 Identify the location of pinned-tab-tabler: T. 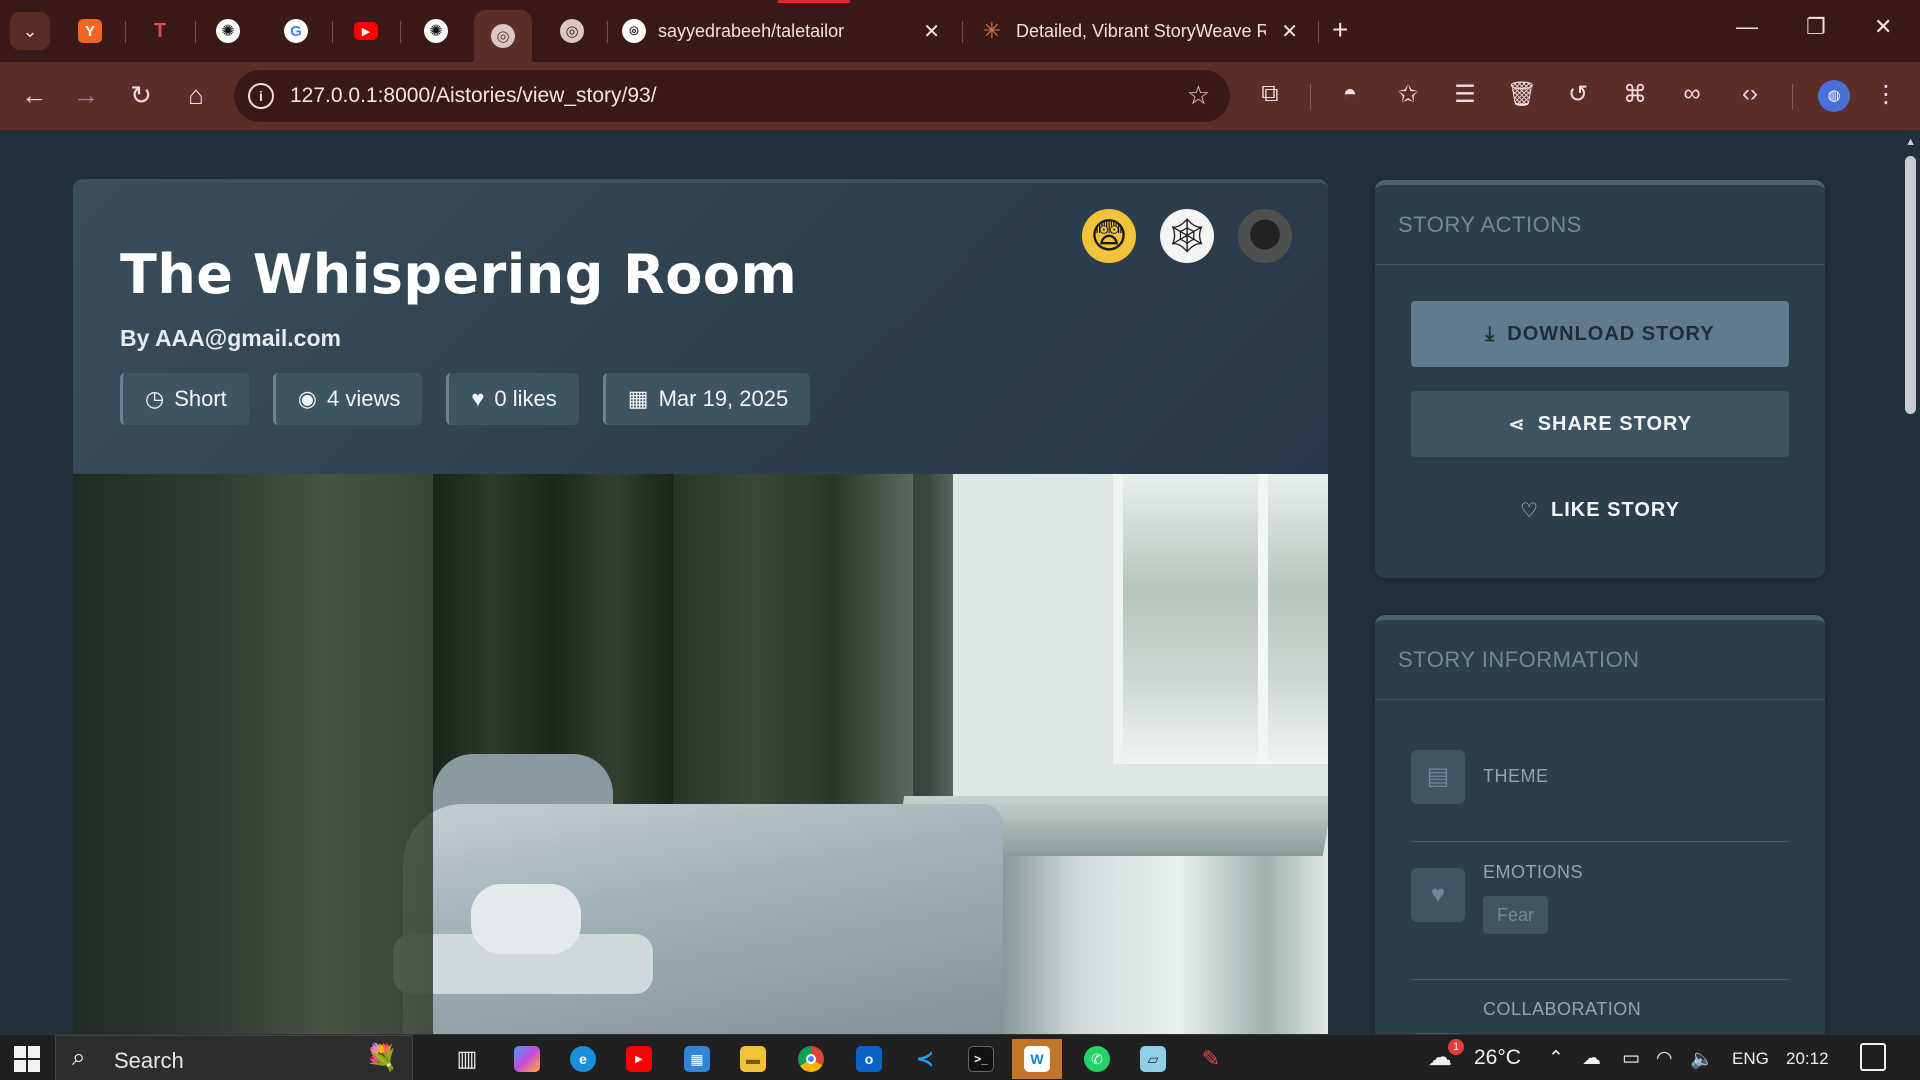
(160, 31).